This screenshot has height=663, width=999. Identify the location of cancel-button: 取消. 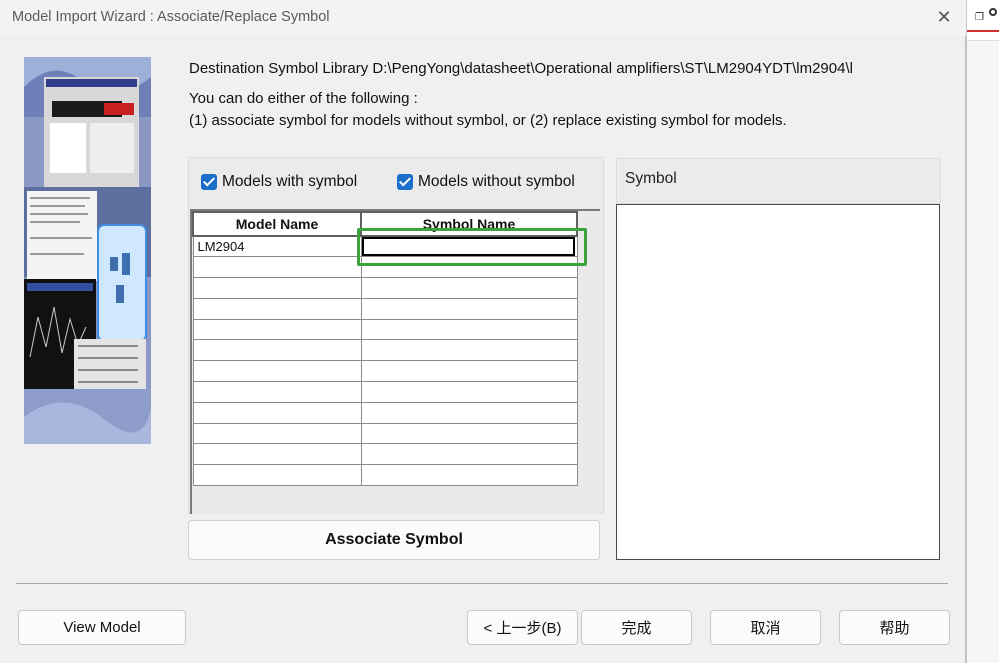
(765, 627).